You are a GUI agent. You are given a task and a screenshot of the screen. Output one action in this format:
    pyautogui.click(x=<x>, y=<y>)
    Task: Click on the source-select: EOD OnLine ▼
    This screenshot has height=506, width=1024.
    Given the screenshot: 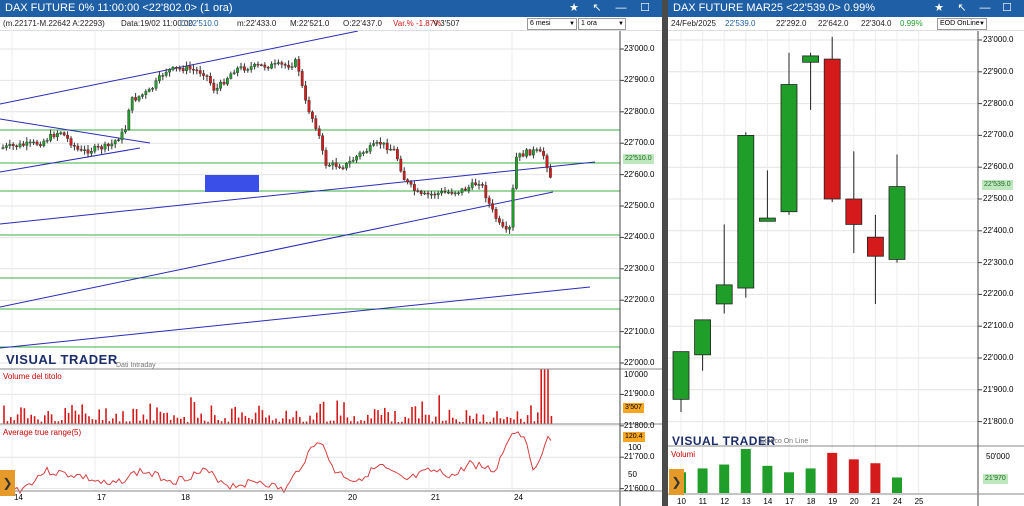 What is the action you would take?
    pyautogui.click(x=962, y=24)
    